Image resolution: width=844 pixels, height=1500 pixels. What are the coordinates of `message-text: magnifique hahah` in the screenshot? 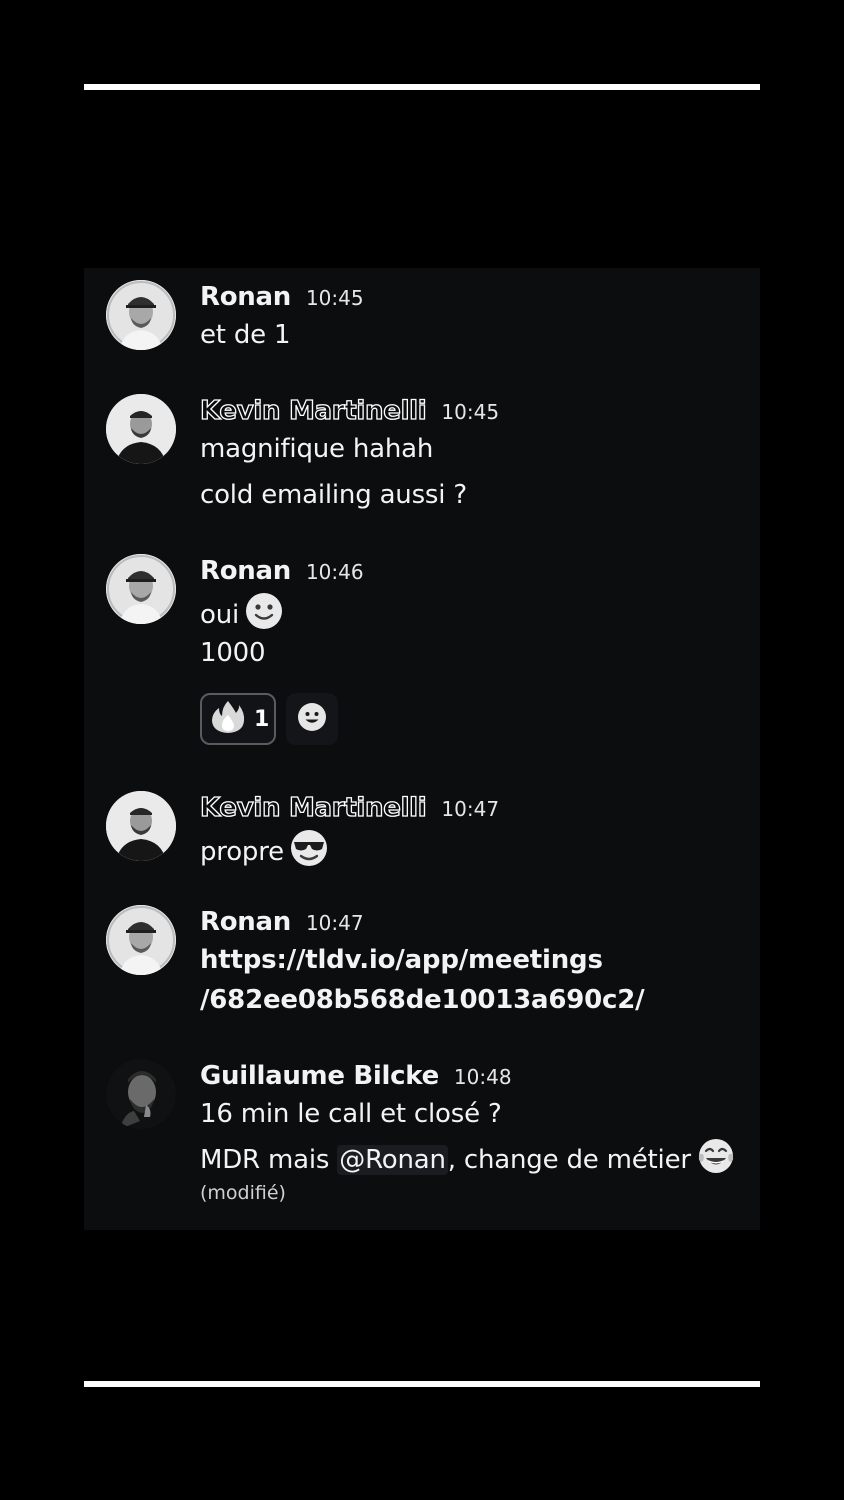 It's located at (316, 449).